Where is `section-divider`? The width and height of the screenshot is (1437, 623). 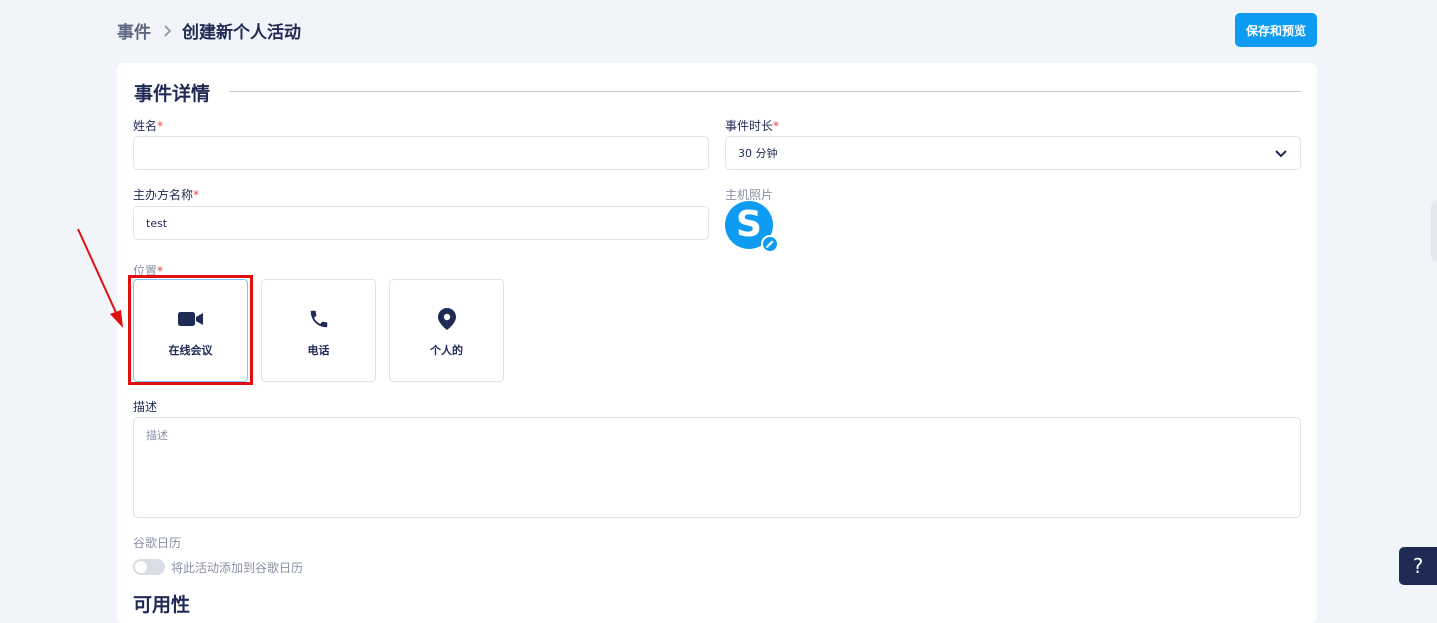 section-divider is located at coordinates (765, 91).